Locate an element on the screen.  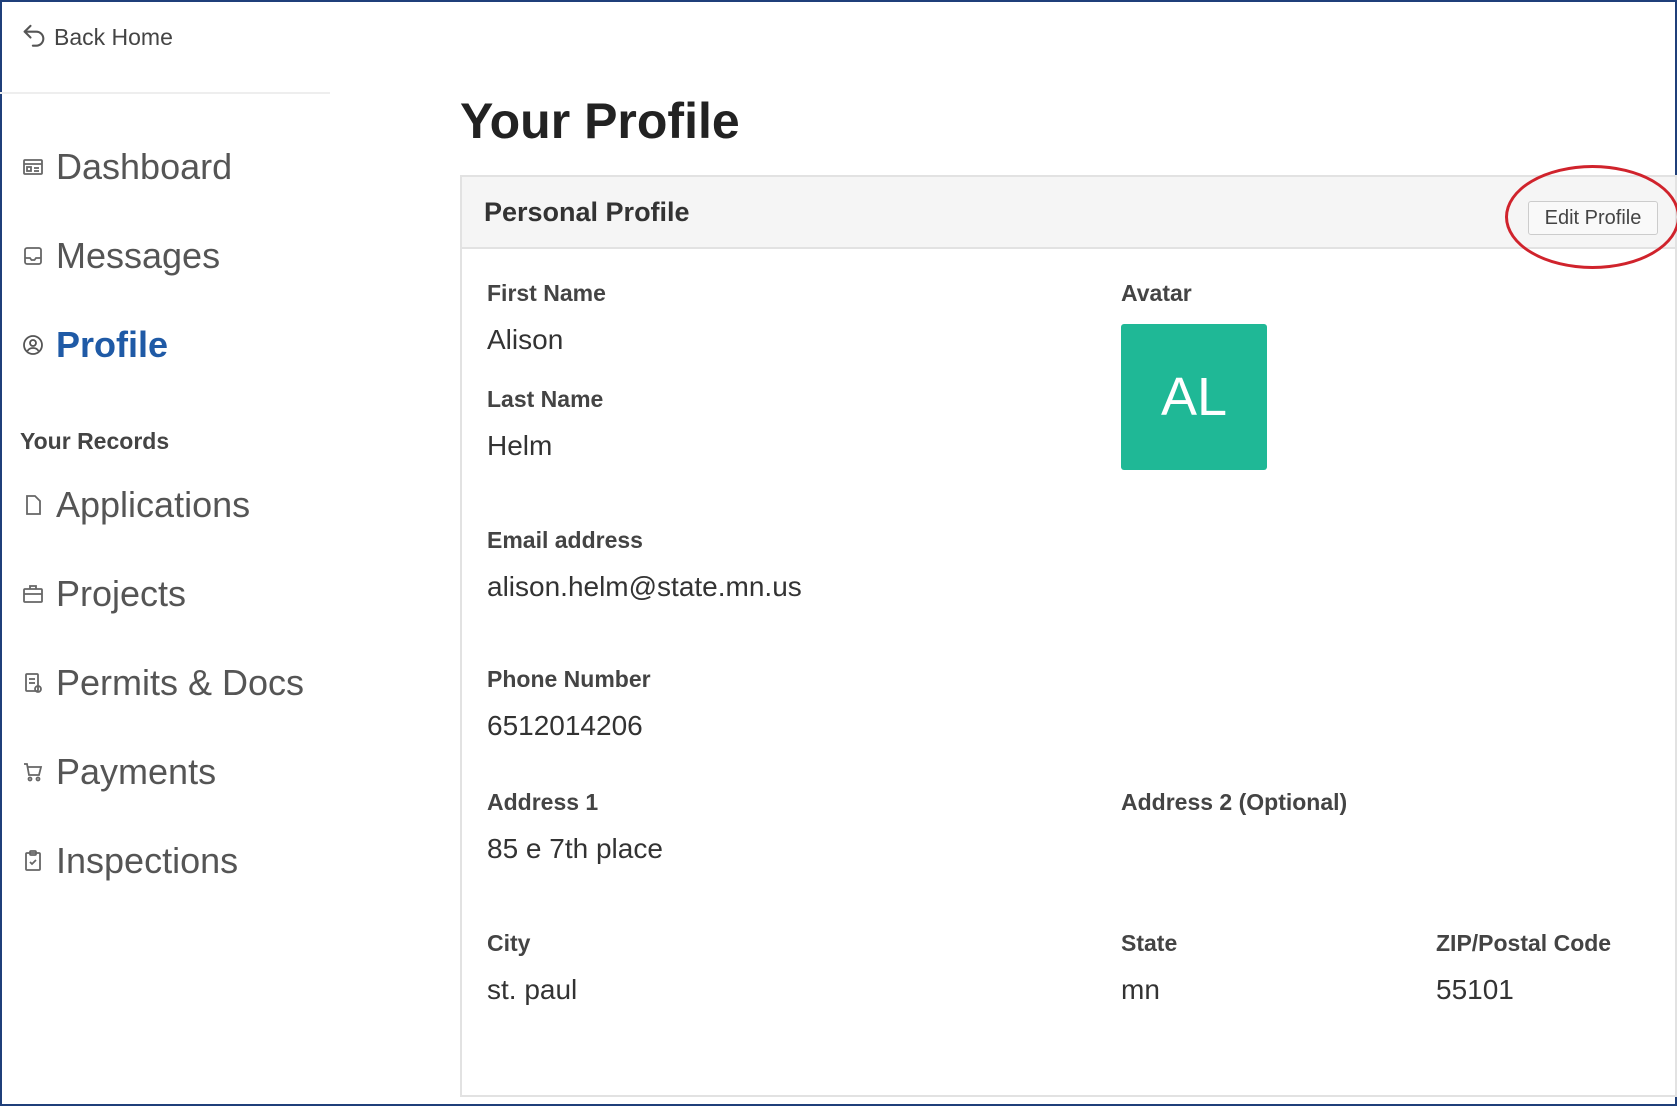
avatar-label: Avatar is located at coordinates (1156, 293).